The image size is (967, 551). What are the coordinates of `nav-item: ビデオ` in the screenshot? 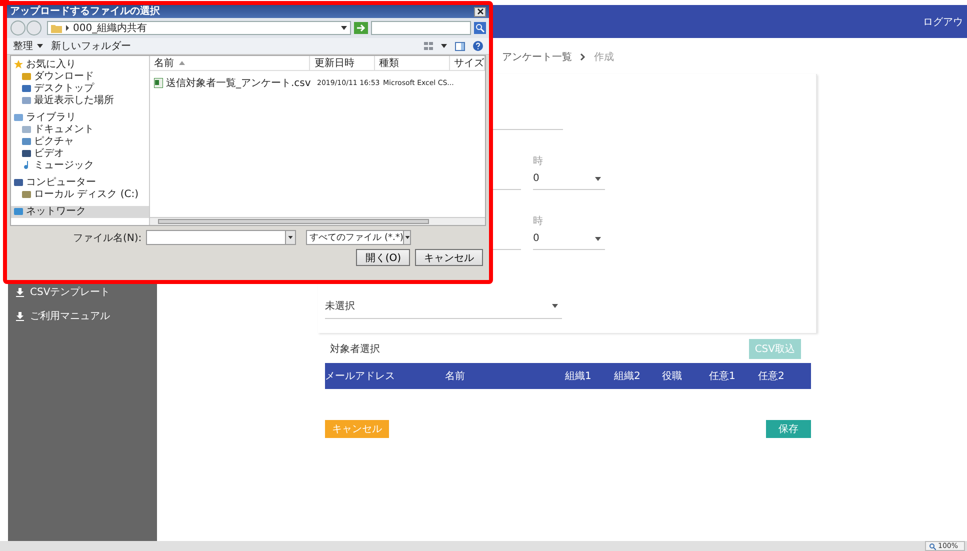 It's located at (80, 154).